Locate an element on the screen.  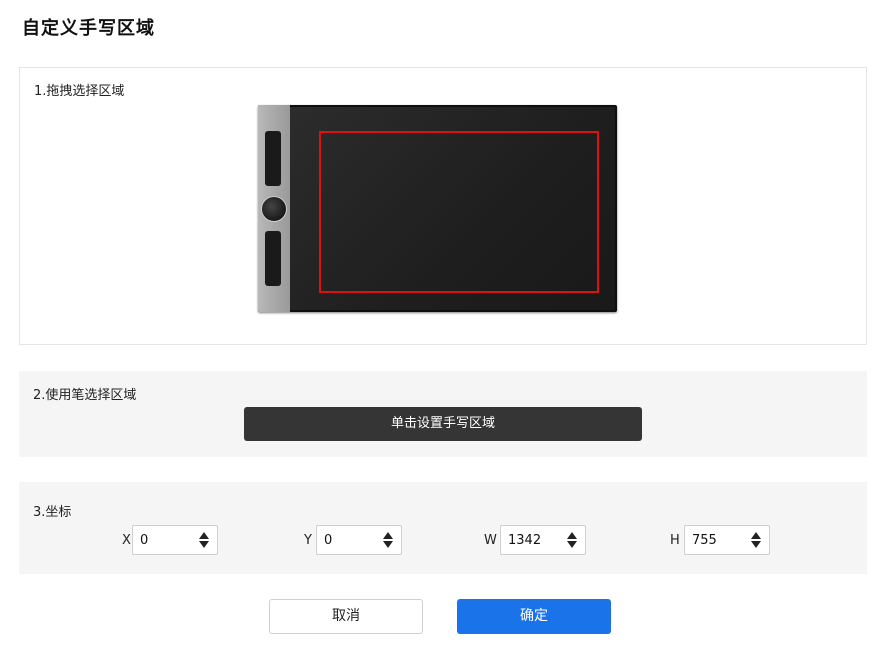
express-keys-top is located at coordinates (273, 158).